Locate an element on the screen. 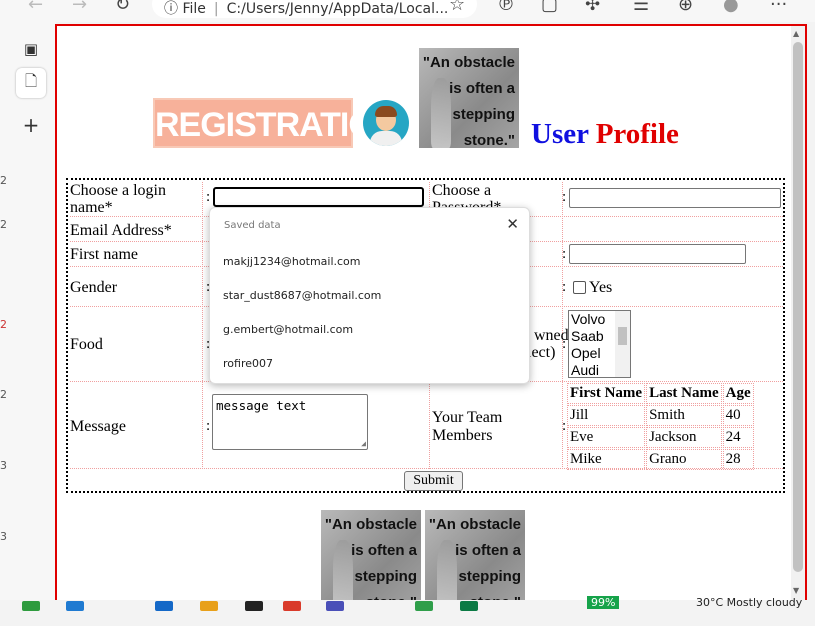  login-label: Choose a login name* is located at coordinates (118, 199).